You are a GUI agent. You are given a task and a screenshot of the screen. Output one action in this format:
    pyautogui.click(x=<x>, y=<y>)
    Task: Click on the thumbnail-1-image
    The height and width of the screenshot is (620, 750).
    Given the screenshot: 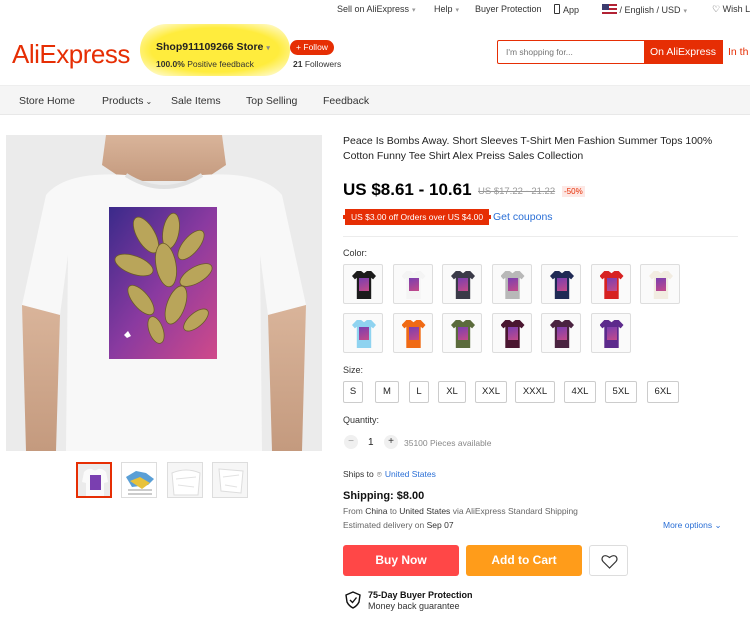 What is the action you would take?
    pyautogui.click(x=94, y=480)
    